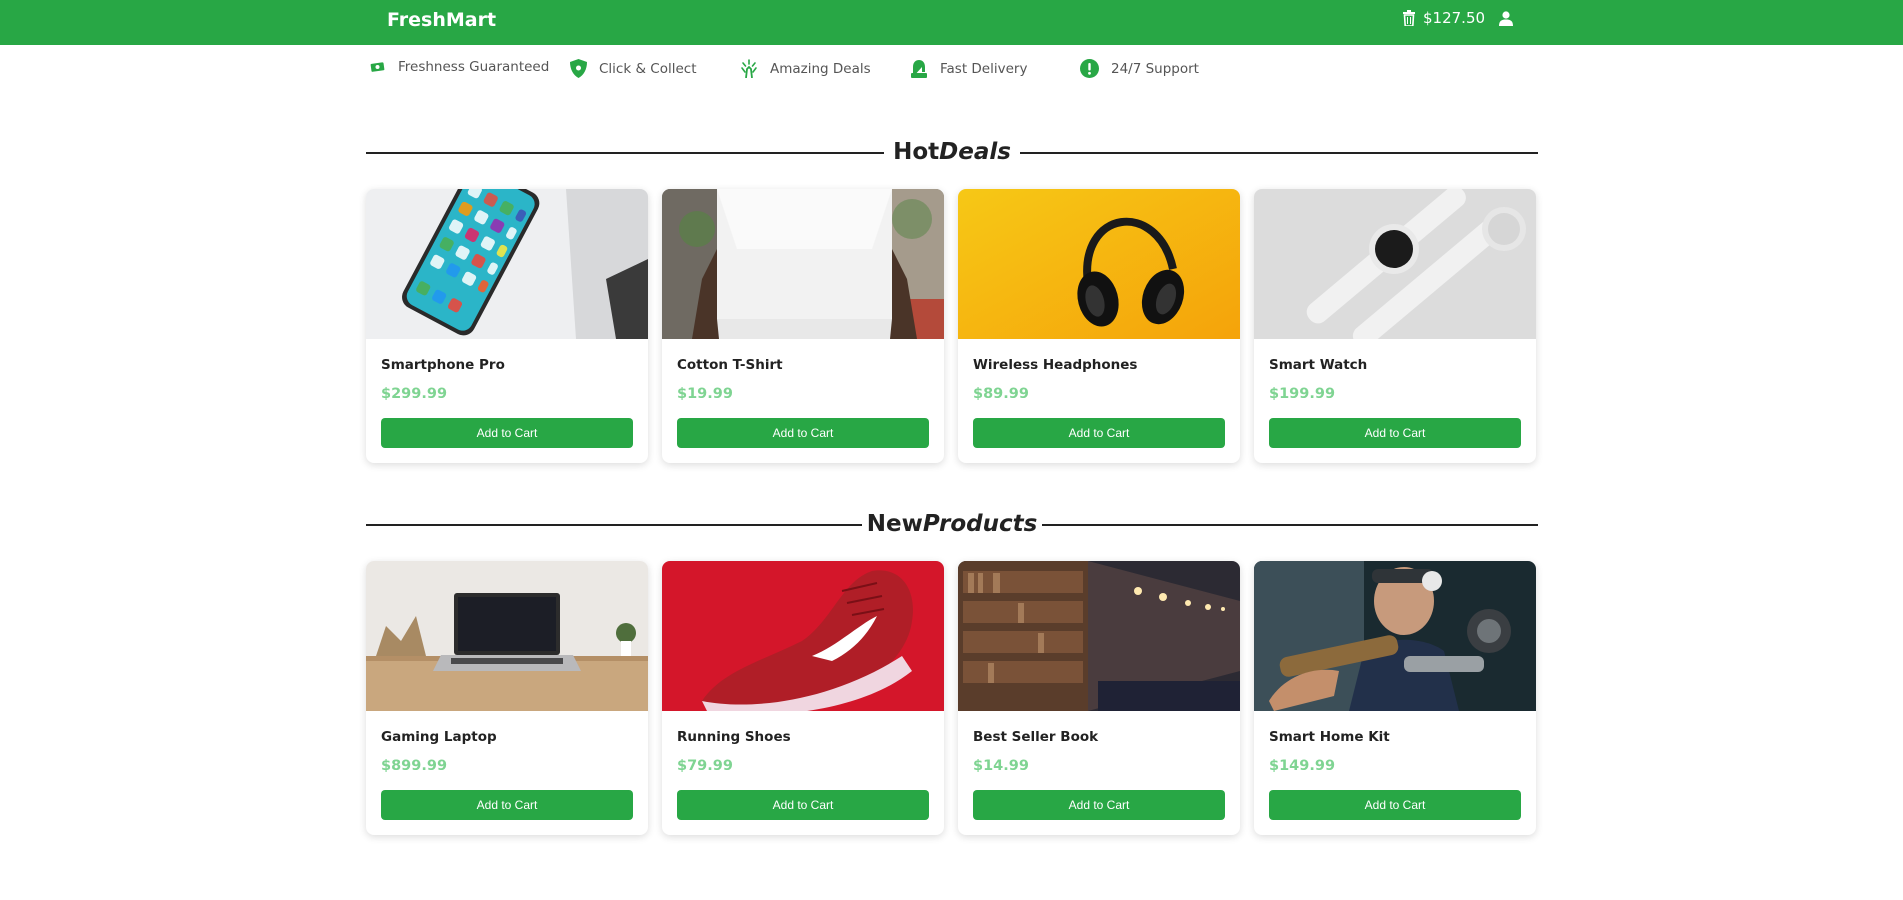  I want to click on product-price: $89.99, so click(1001, 394).